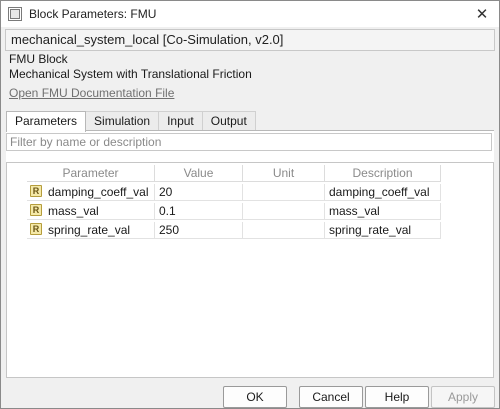  Describe the element at coordinates (482, 14) in the screenshot. I see `close-icon: ✕` at that location.